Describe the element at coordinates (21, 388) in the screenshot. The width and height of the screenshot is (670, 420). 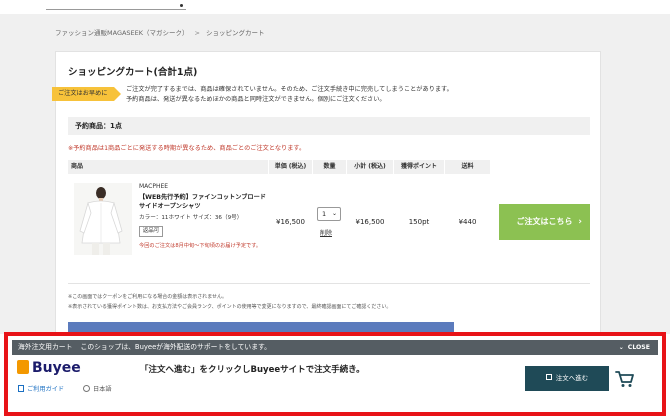
I see `guide-icon` at that location.